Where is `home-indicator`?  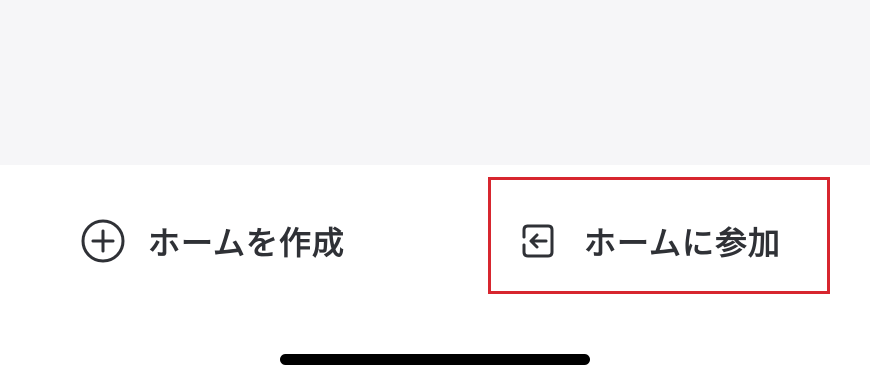 home-indicator is located at coordinates (435, 359).